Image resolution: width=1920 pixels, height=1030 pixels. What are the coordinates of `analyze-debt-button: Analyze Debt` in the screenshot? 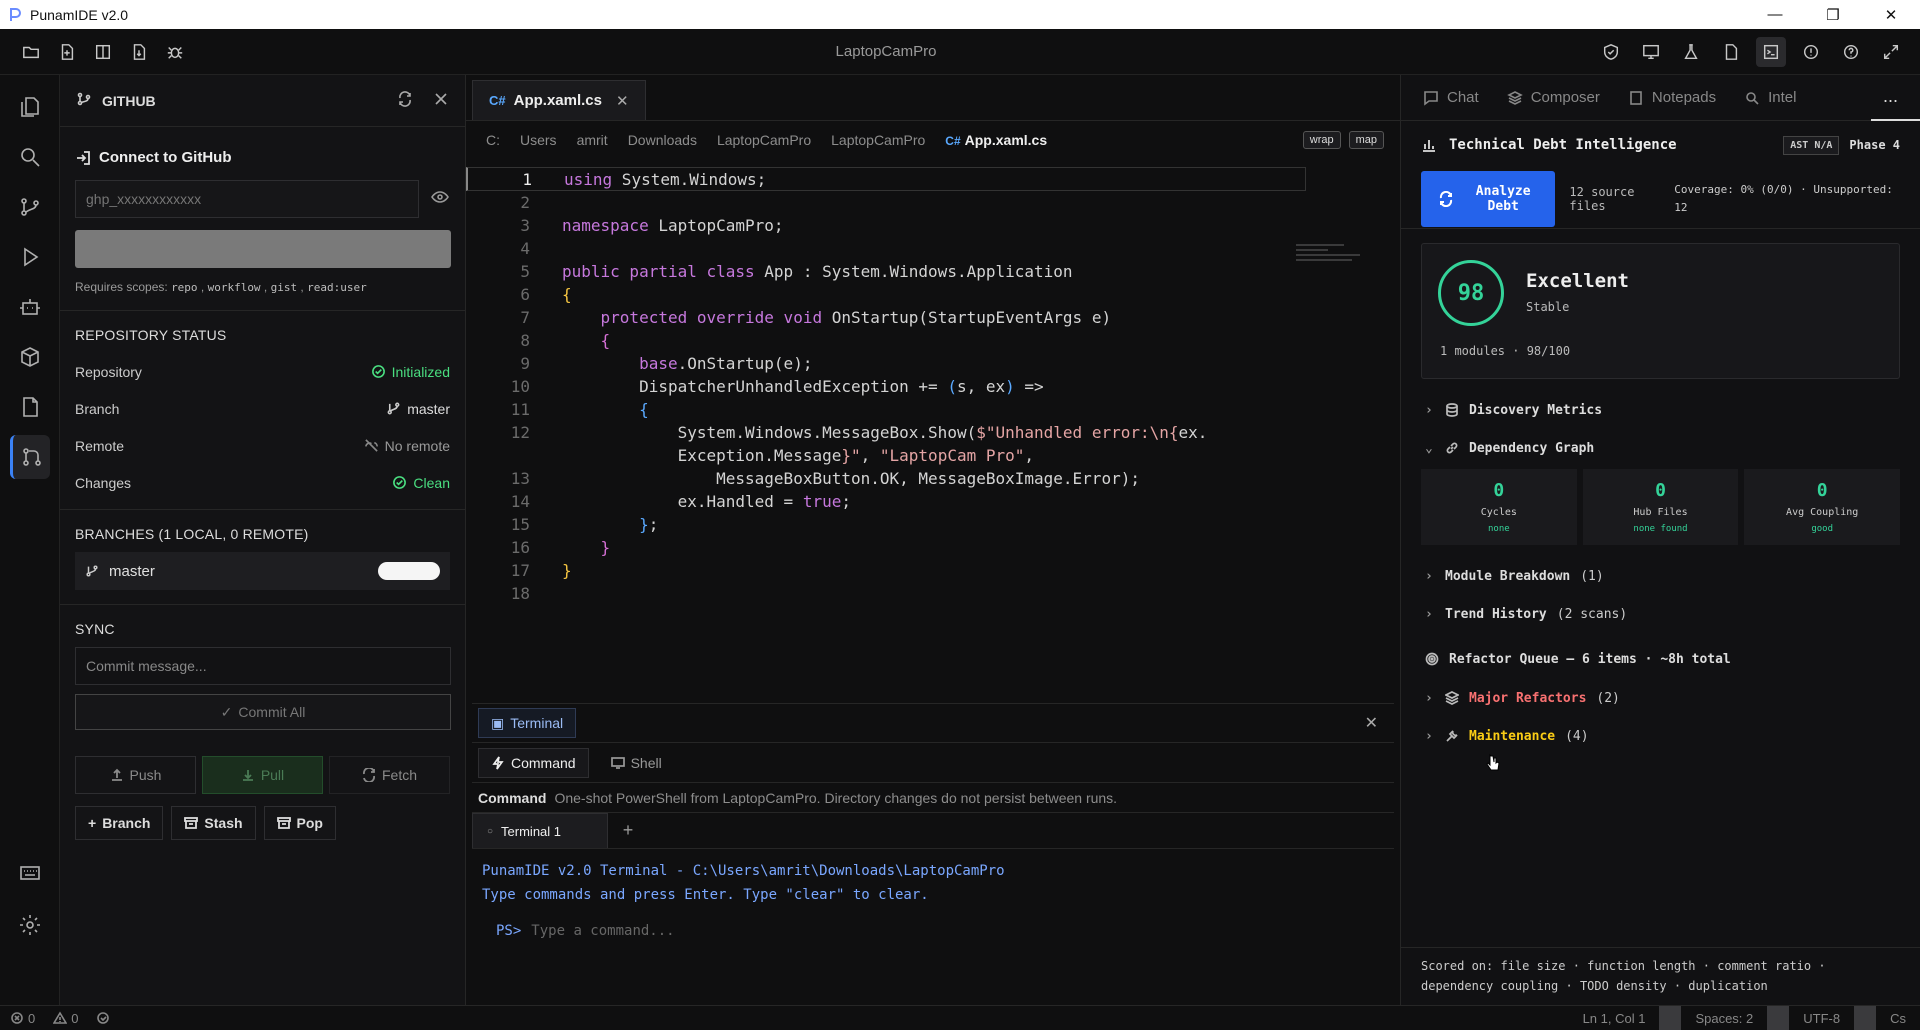 It's located at (1488, 198).